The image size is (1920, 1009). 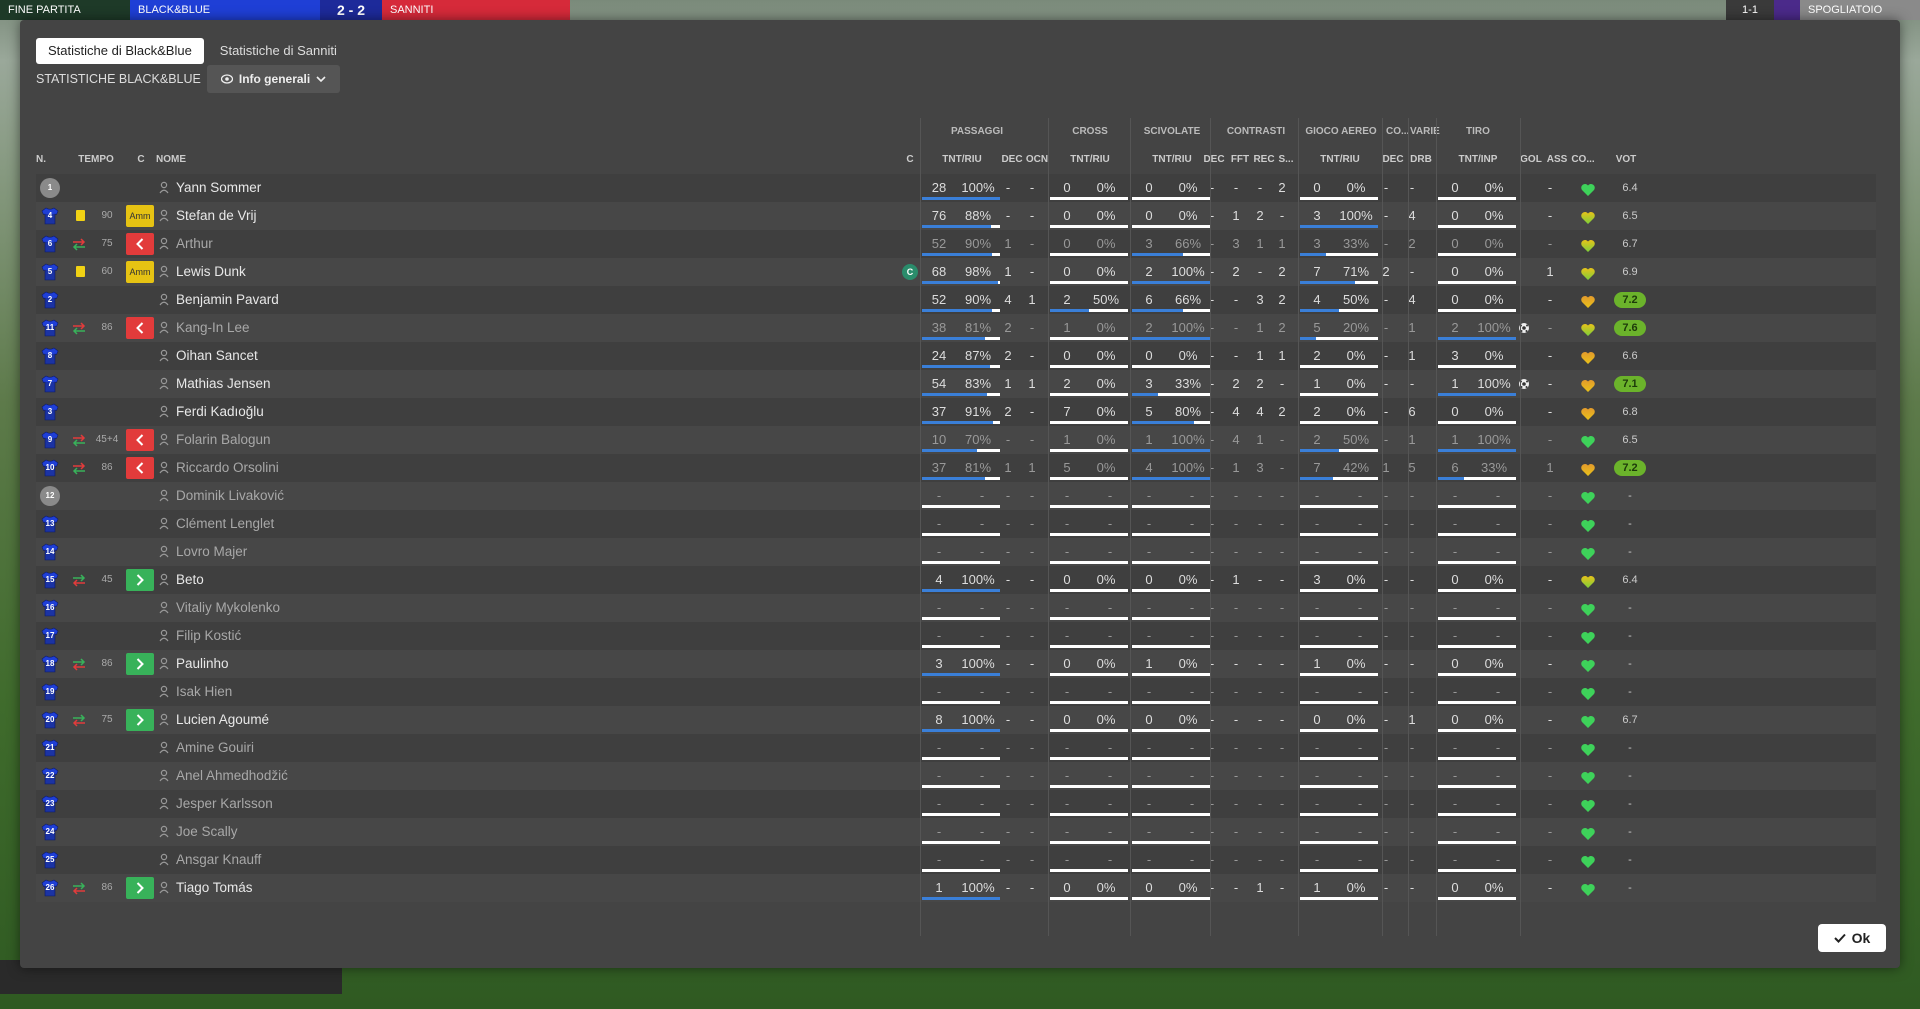 What do you see at coordinates (1412, 187) in the screenshot?
I see `stat-drb: -` at bounding box center [1412, 187].